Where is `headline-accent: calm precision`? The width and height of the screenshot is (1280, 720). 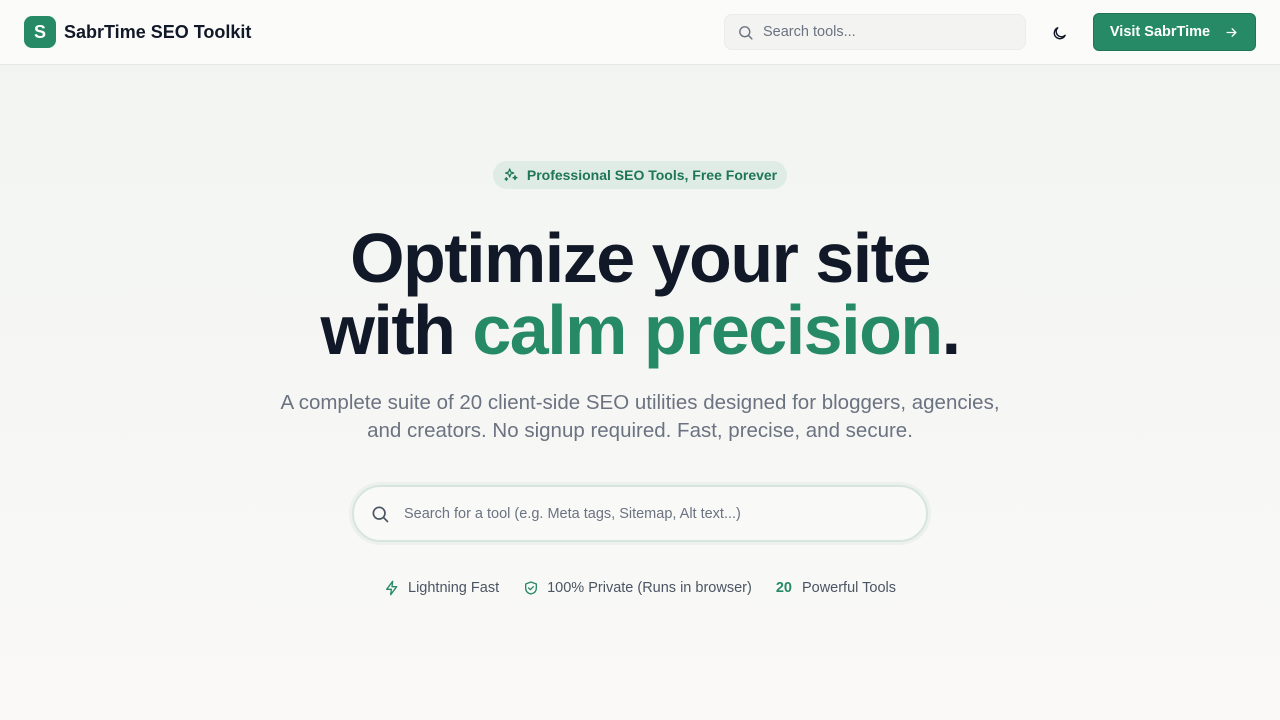 headline-accent: calm precision is located at coordinates (707, 330).